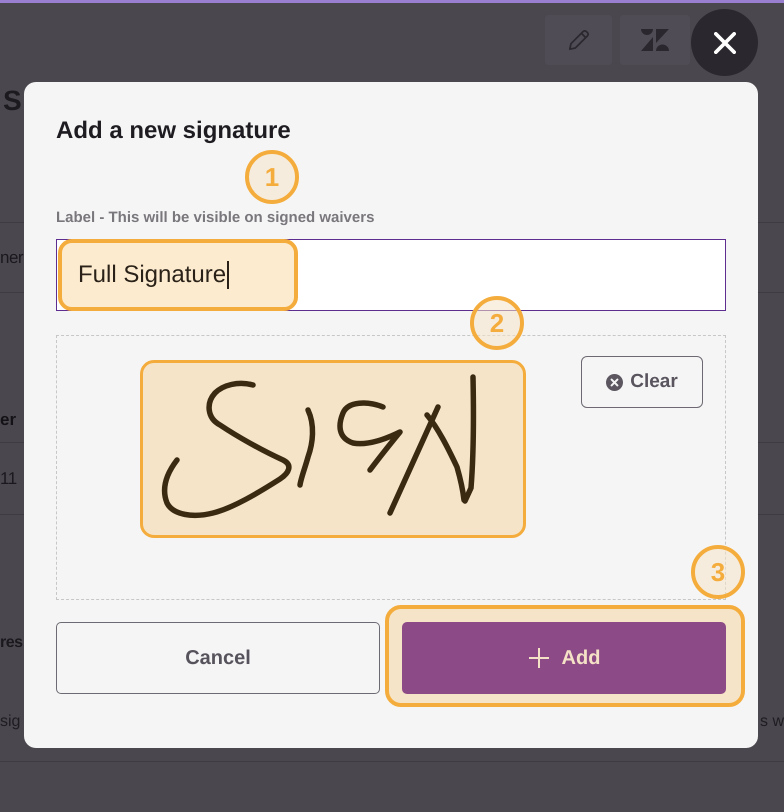 This screenshot has height=812, width=784. Describe the element at coordinates (215, 218) in the screenshot. I see `field-label: Label - This will be visible on signed waivers` at that location.